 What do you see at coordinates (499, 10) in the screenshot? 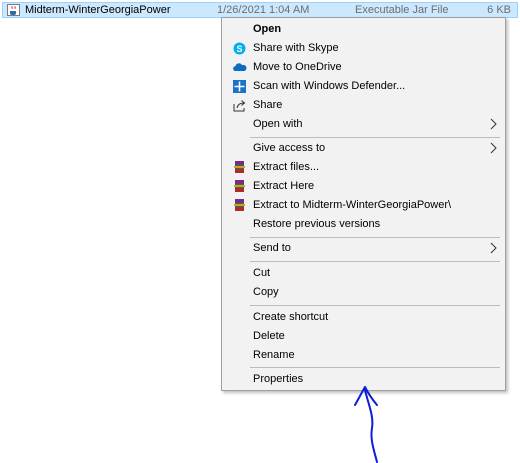
I see `file-size: 6 KB` at bounding box center [499, 10].